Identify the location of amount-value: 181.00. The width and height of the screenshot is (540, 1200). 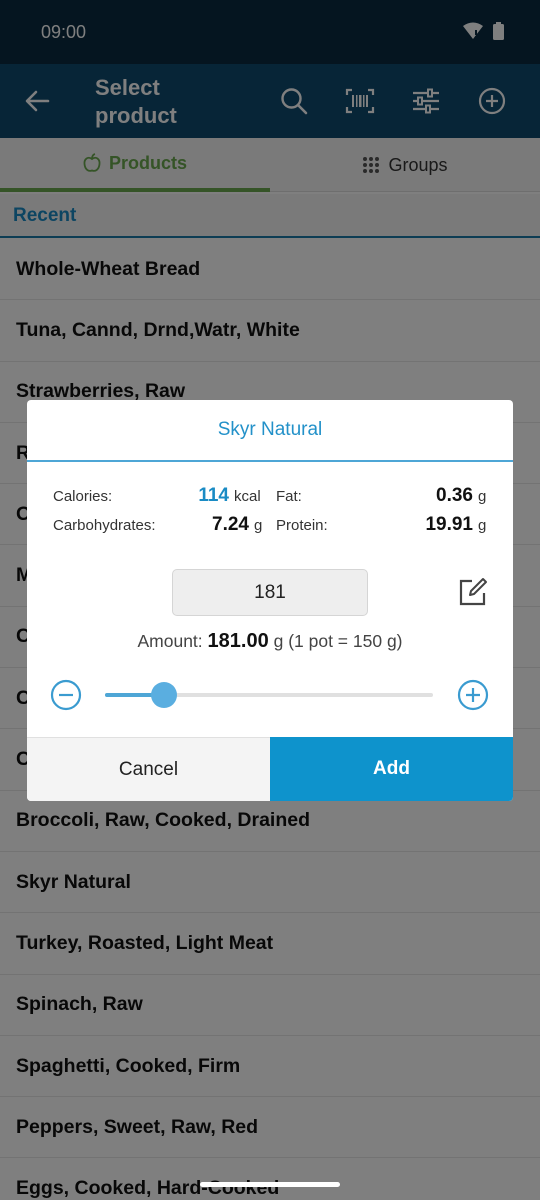
(238, 641).